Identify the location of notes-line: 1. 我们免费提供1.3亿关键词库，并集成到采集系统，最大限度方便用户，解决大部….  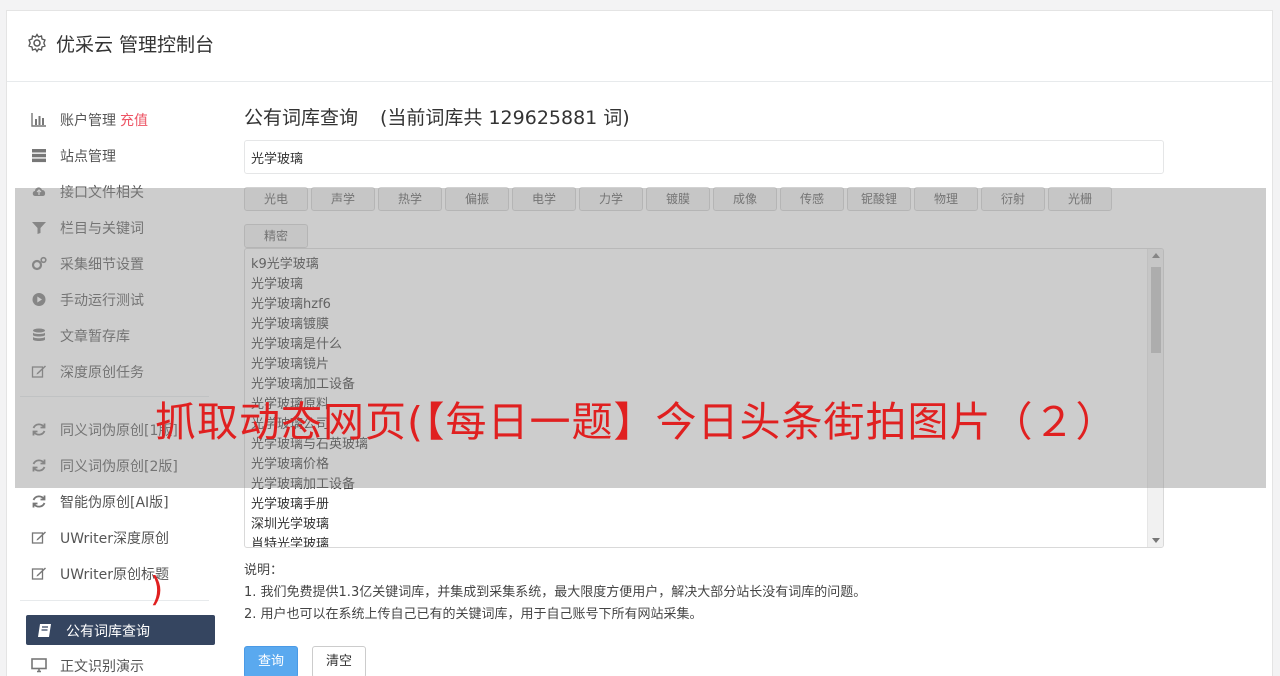
(555, 592).